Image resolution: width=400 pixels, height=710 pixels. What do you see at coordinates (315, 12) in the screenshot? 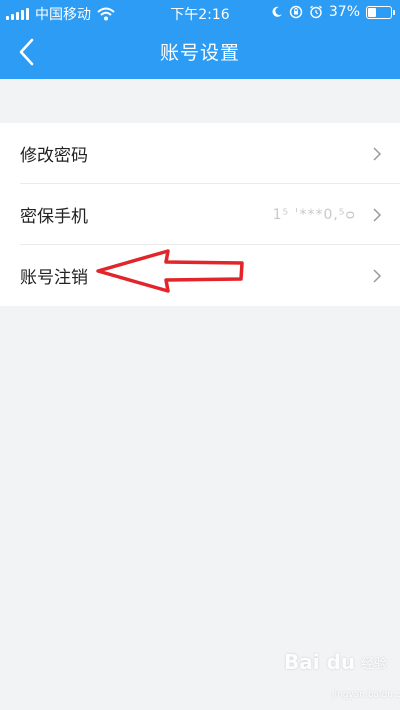
I see `alarm-icon` at bounding box center [315, 12].